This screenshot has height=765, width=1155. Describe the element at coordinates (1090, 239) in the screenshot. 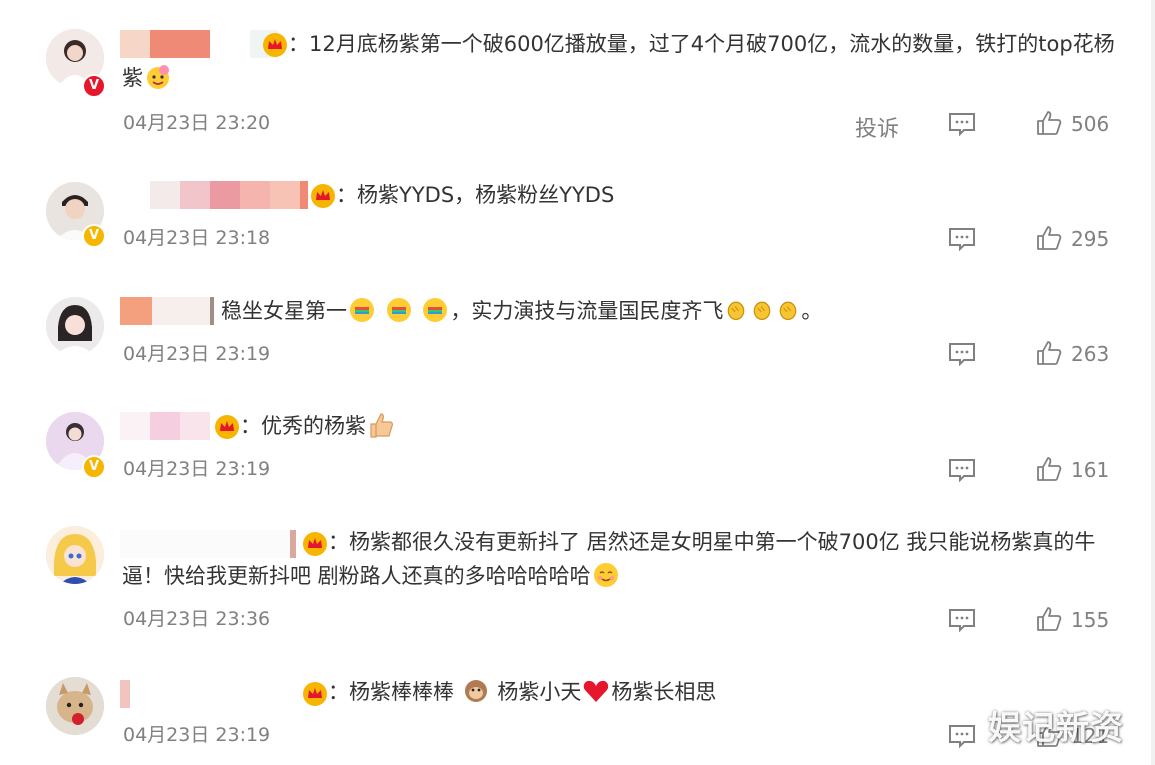

I see `like-count: 295` at that location.